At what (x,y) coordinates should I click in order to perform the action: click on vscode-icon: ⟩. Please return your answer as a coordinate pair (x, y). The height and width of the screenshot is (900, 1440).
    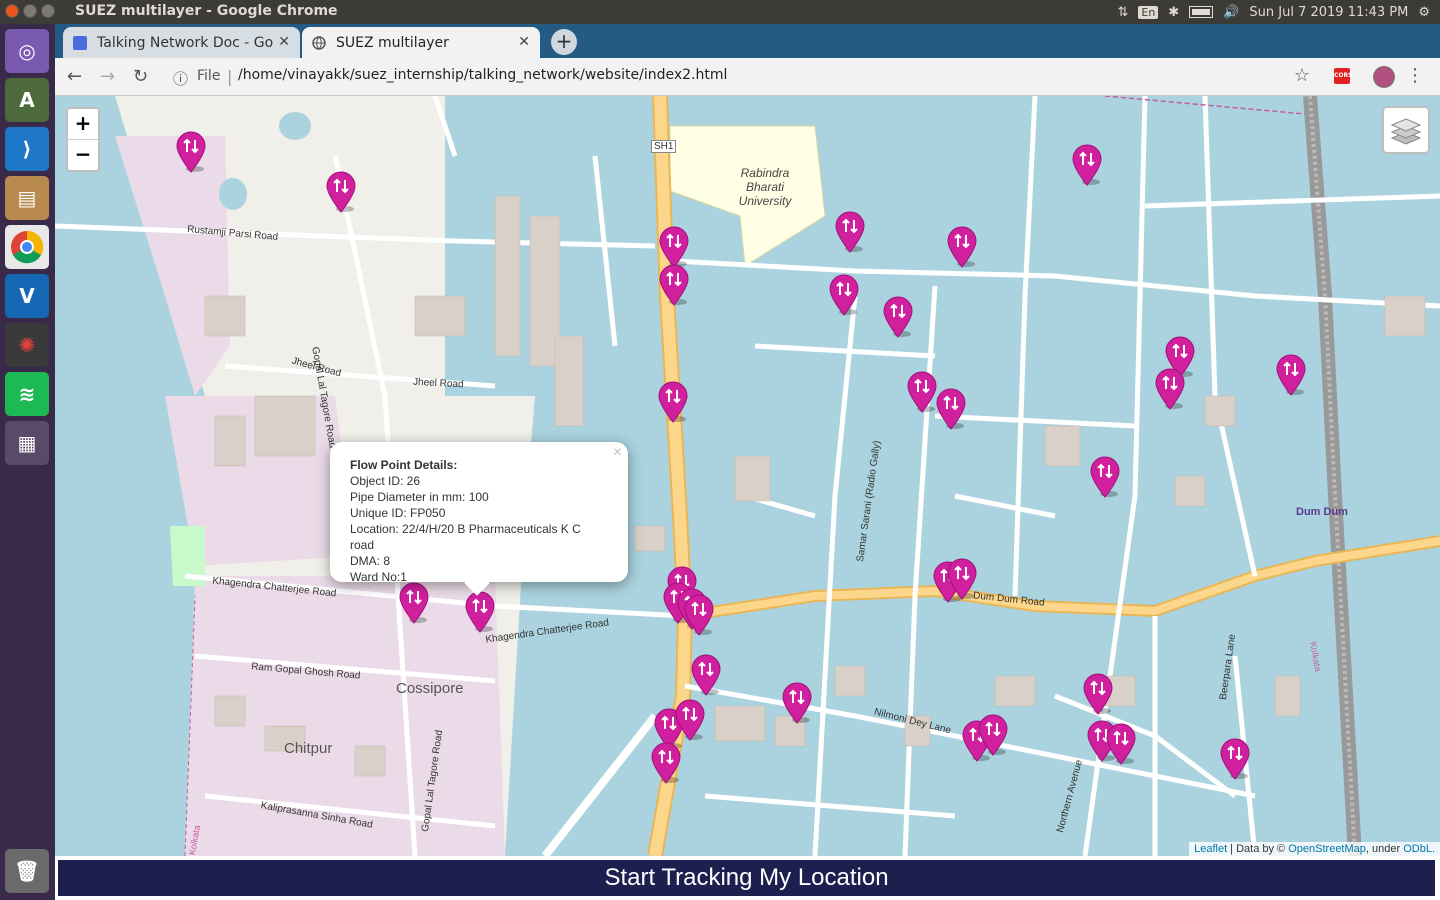
    Looking at the image, I should click on (27, 149).